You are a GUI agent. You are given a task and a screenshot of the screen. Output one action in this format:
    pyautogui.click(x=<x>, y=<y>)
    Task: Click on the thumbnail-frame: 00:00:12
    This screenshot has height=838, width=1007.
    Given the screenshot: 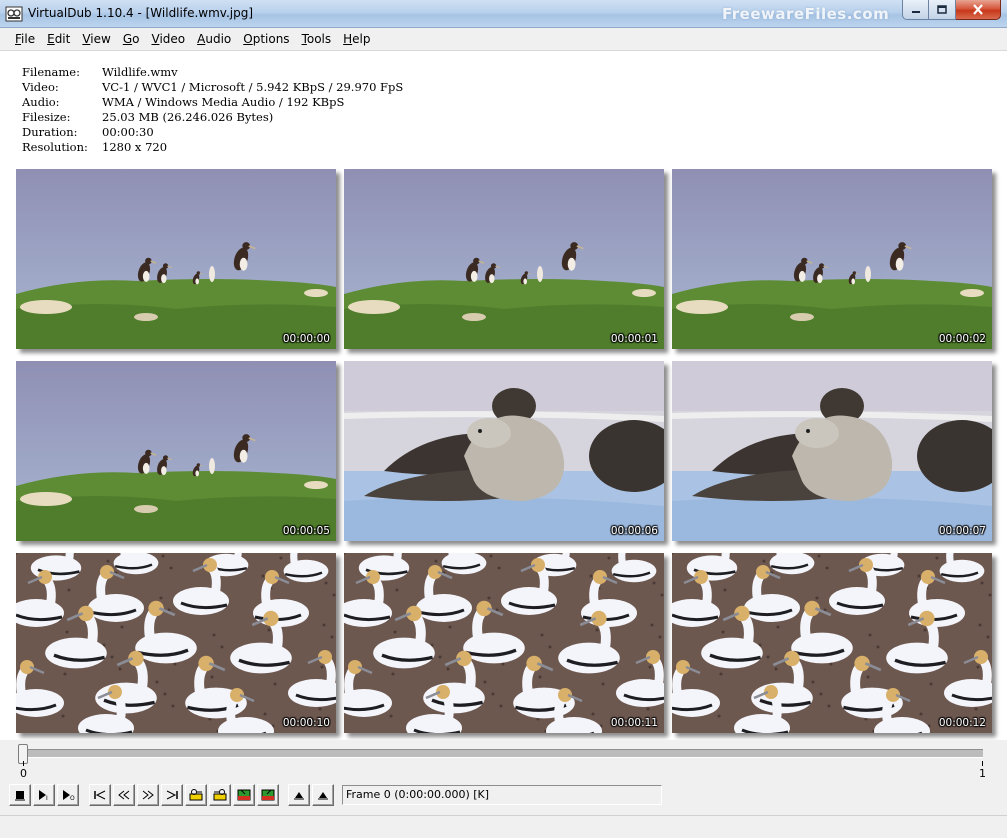 What is the action you would take?
    pyautogui.click(x=832, y=643)
    